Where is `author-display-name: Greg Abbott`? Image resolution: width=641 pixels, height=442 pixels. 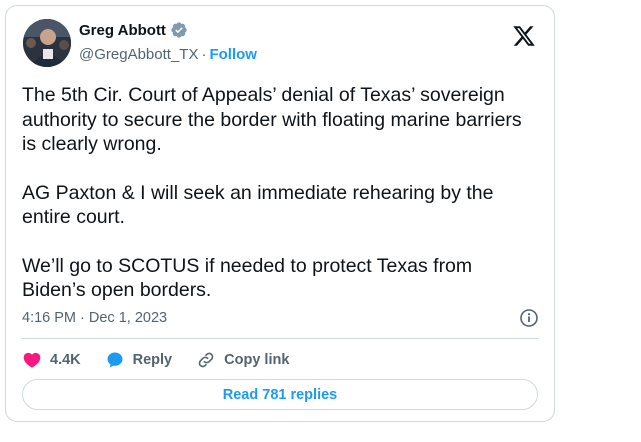 author-display-name: Greg Abbott is located at coordinates (122, 30).